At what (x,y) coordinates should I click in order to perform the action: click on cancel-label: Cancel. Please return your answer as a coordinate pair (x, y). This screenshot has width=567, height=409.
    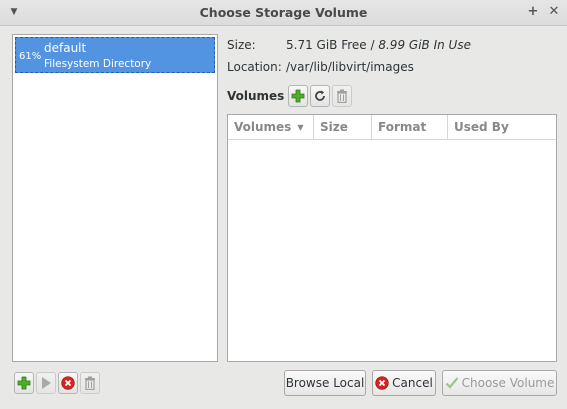
    Looking at the image, I should click on (412, 383).